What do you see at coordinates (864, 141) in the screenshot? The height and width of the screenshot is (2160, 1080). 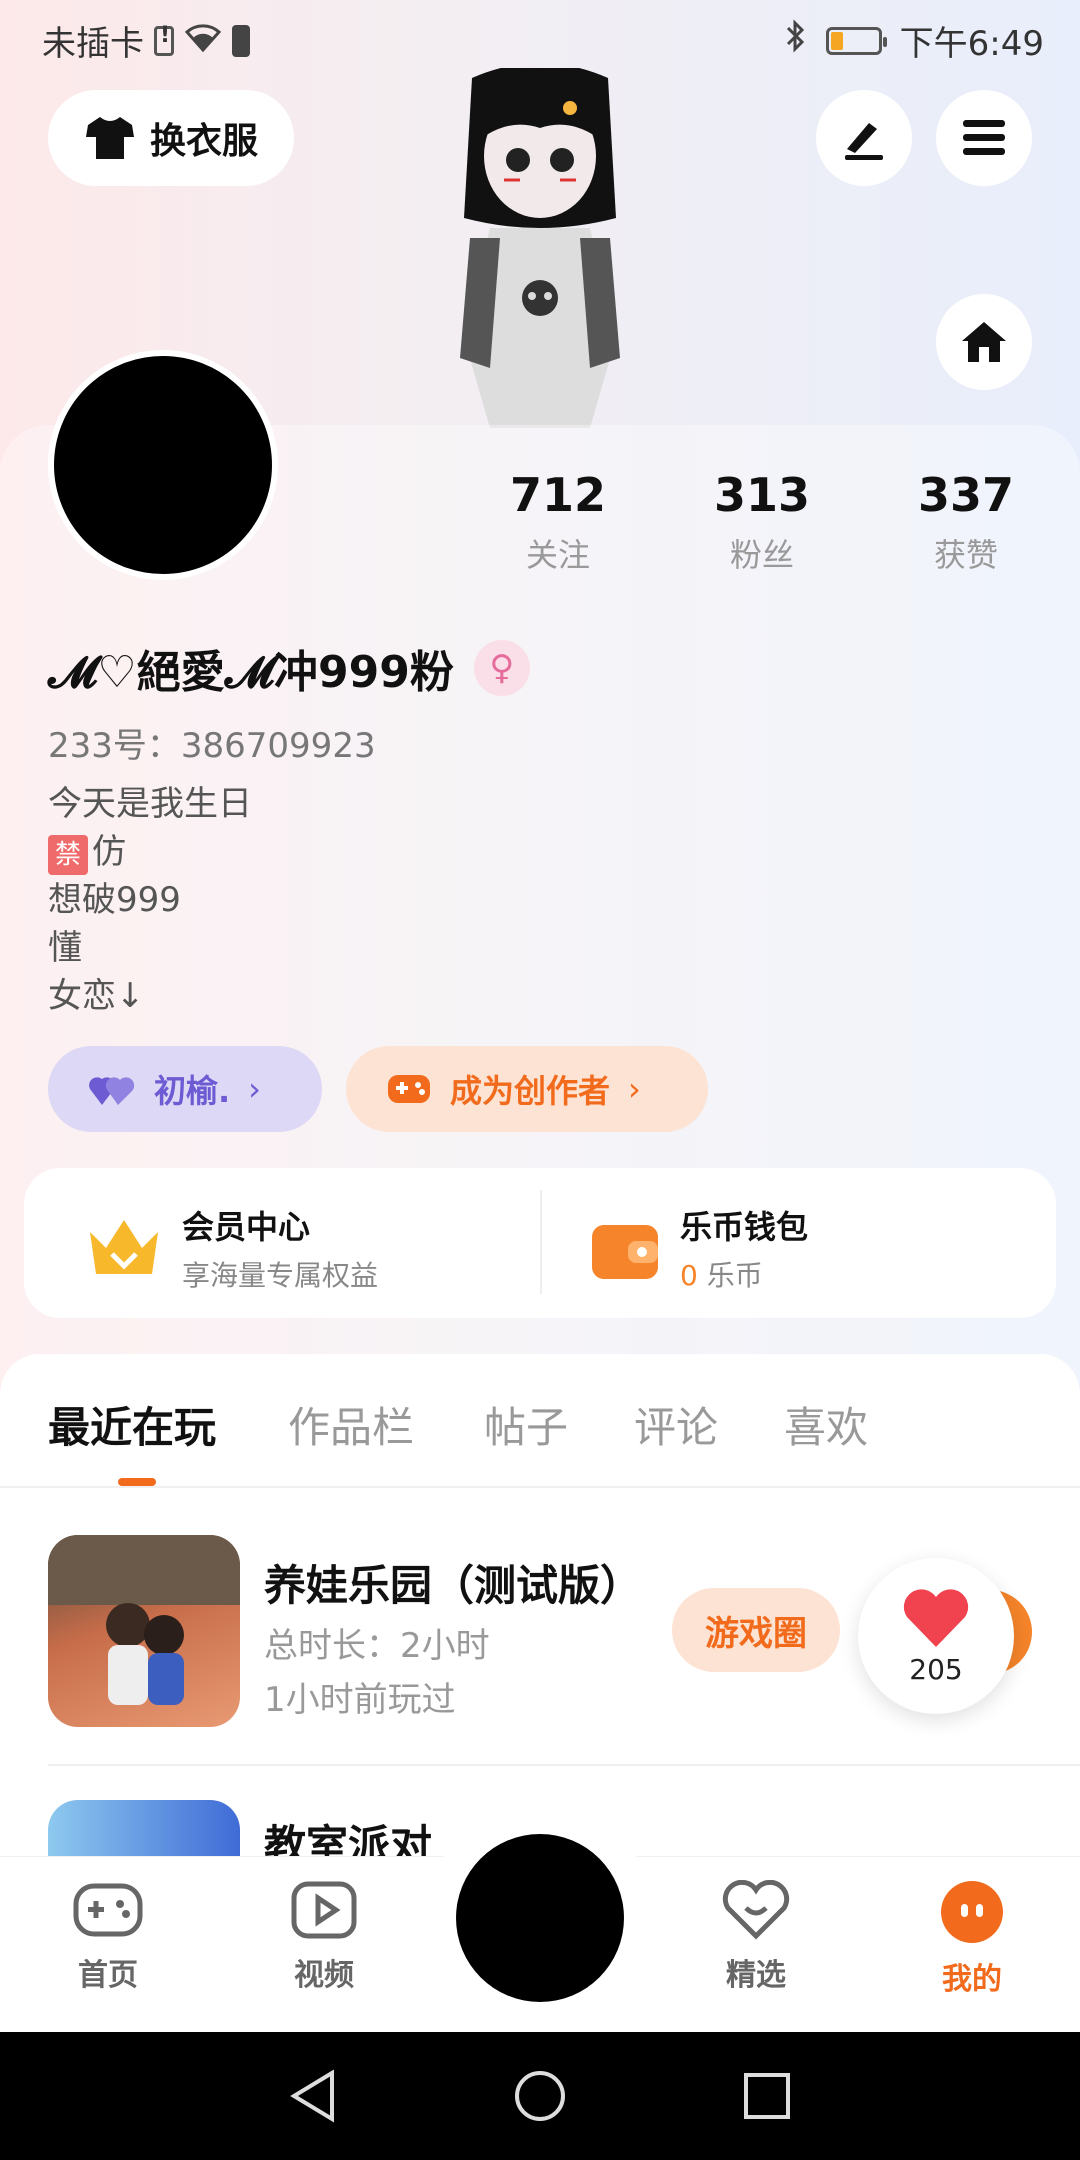 I see `pencil-icon` at bounding box center [864, 141].